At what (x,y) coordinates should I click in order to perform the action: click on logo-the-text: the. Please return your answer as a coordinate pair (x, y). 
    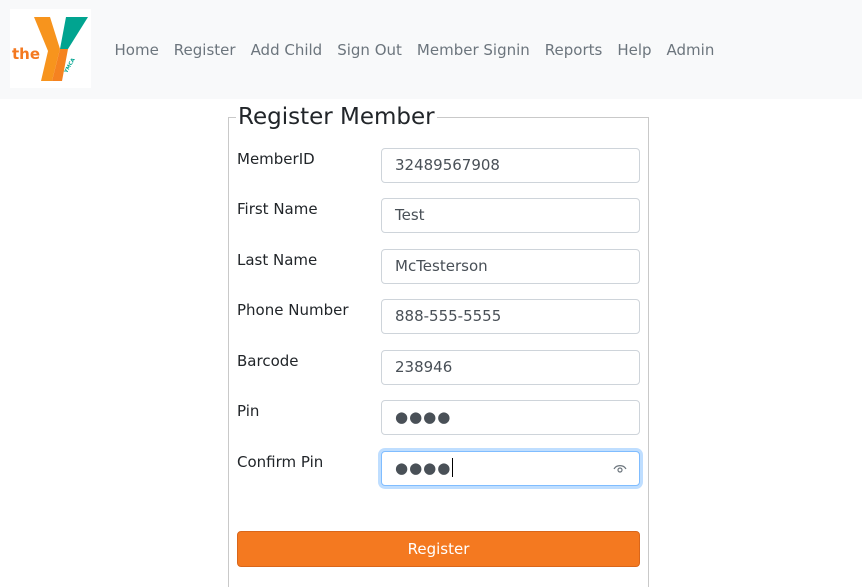
    Looking at the image, I should click on (26, 54).